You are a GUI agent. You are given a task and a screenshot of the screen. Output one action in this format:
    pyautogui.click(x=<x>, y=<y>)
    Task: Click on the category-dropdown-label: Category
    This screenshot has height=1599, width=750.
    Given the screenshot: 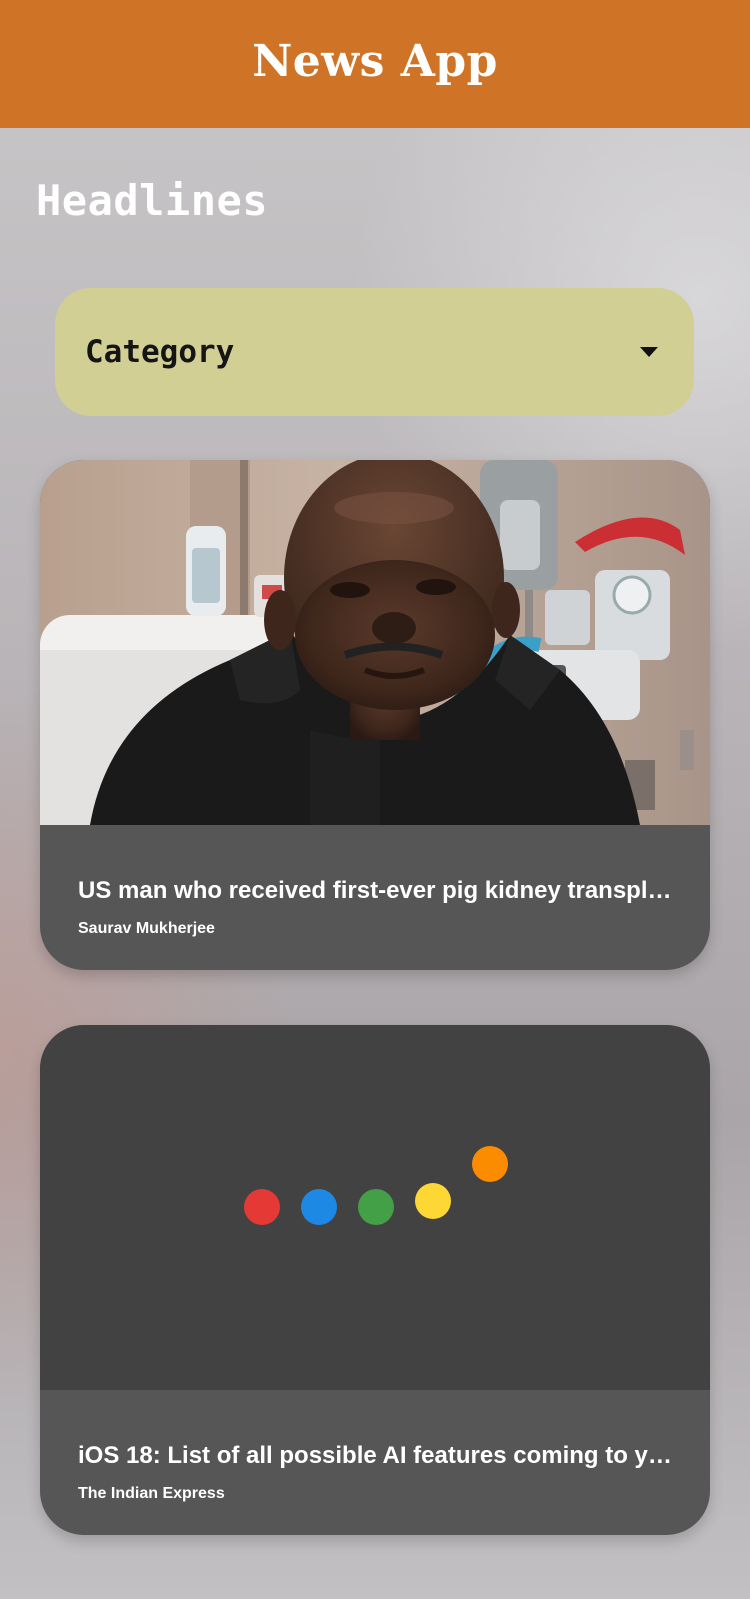 What is the action you would take?
    pyautogui.click(x=160, y=352)
    